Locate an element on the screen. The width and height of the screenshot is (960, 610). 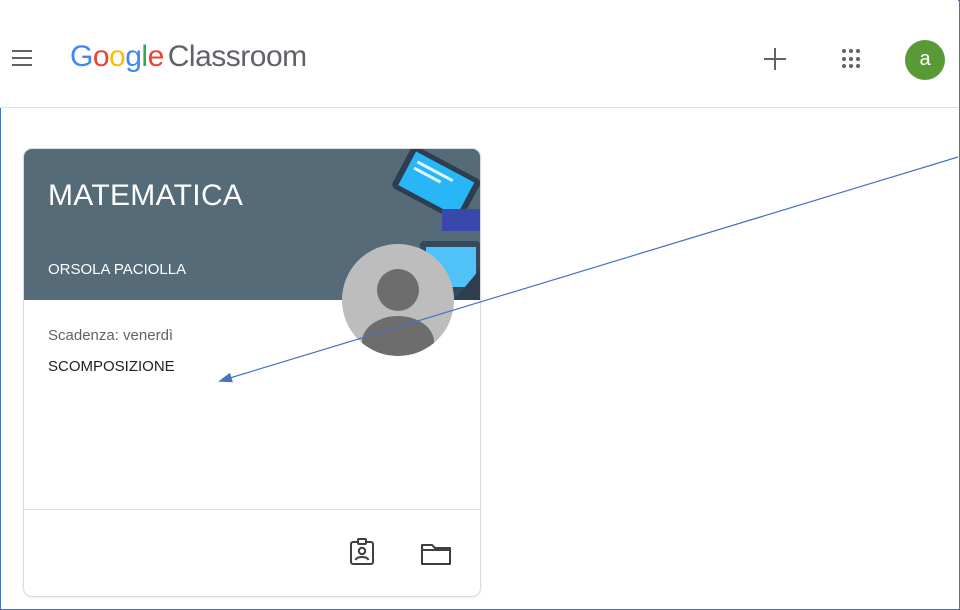
app-logo: Google Classroom is located at coordinates (188, 57).